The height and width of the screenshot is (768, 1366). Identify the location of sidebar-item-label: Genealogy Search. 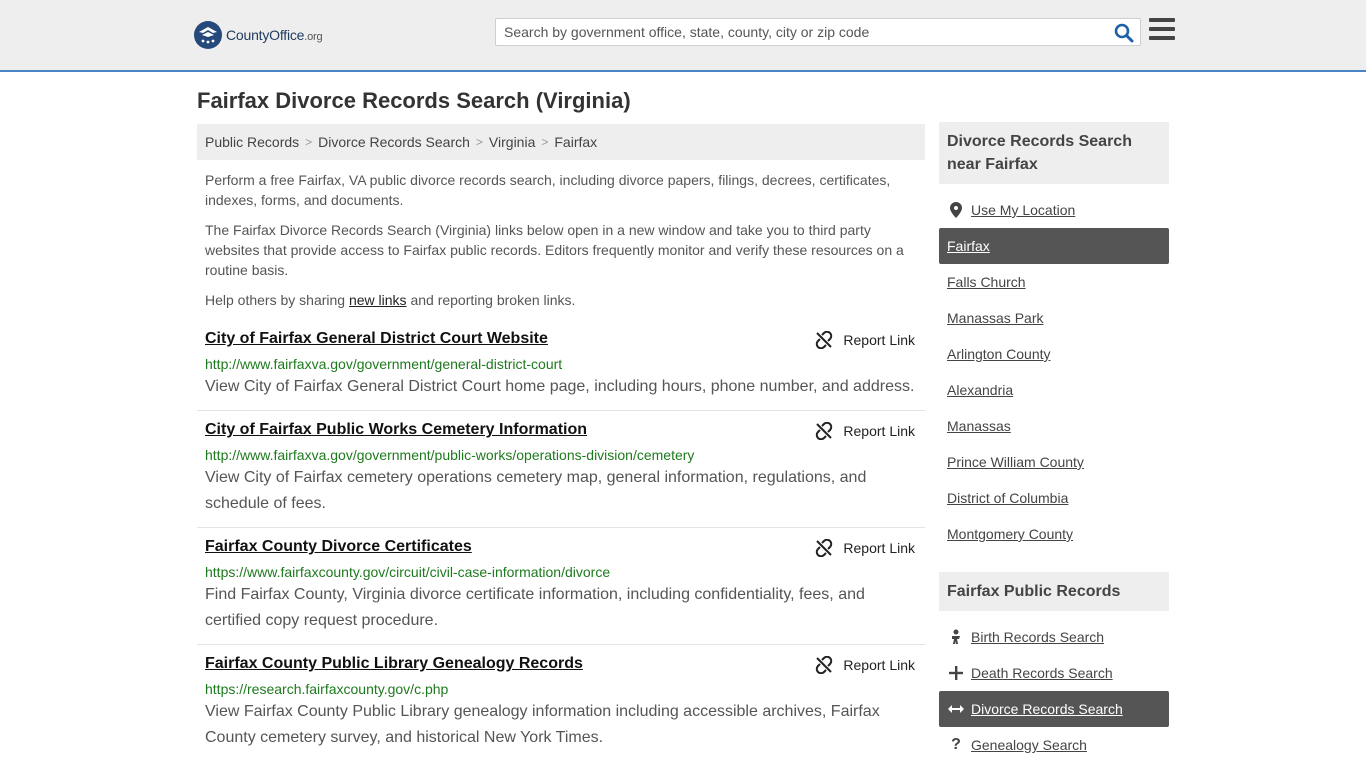
(1029, 745).